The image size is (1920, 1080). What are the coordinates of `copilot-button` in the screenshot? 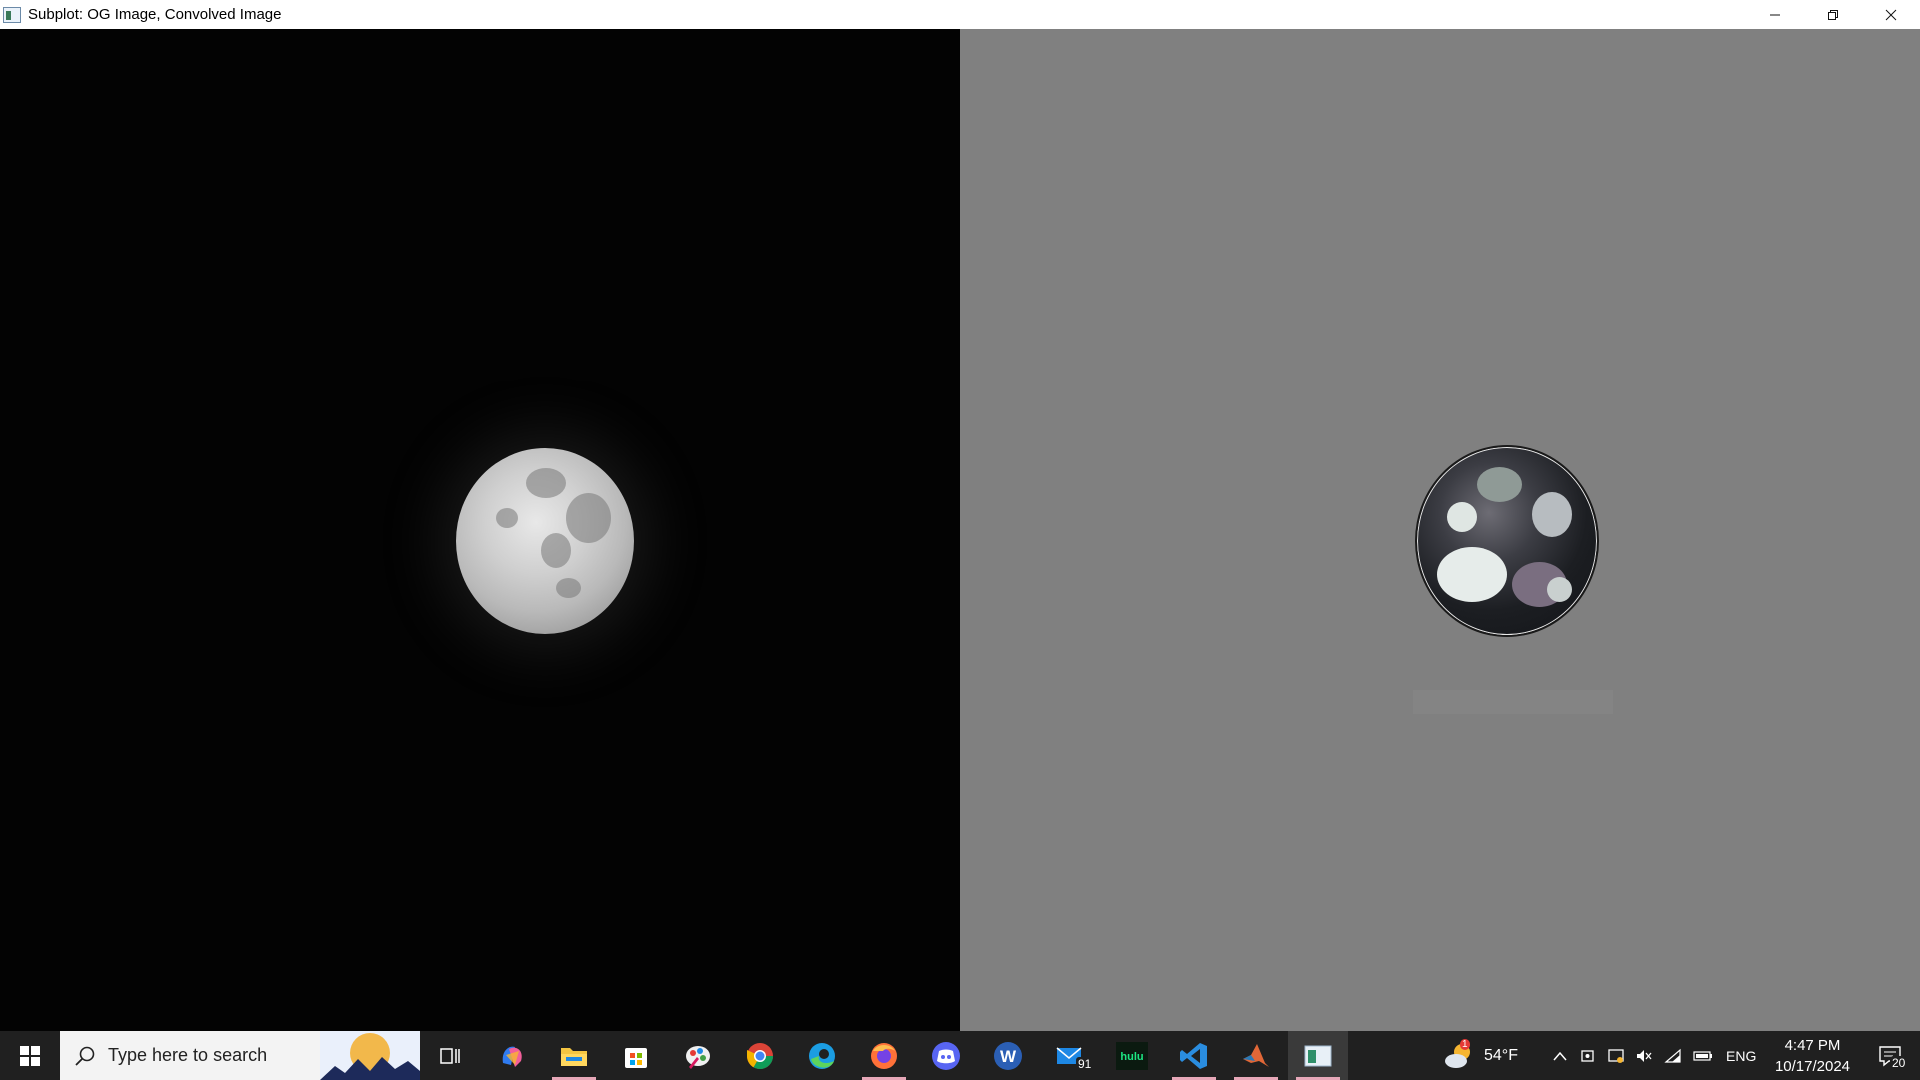 It's located at (512, 1055).